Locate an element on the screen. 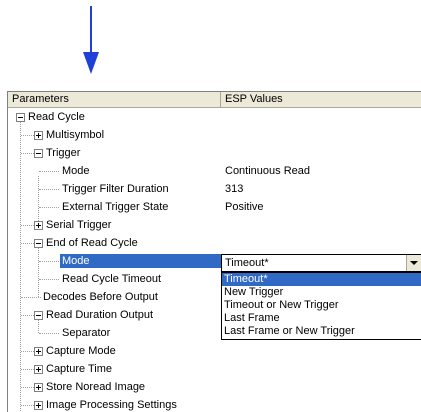  dropdown-button is located at coordinates (413, 263).